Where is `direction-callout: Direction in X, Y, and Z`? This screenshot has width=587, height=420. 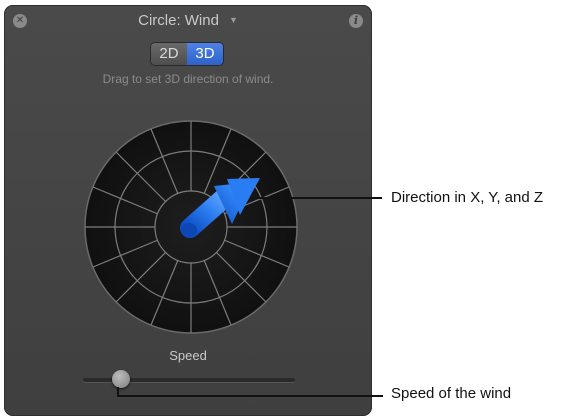 direction-callout: Direction in X, Y, and Z is located at coordinates (467, 197).